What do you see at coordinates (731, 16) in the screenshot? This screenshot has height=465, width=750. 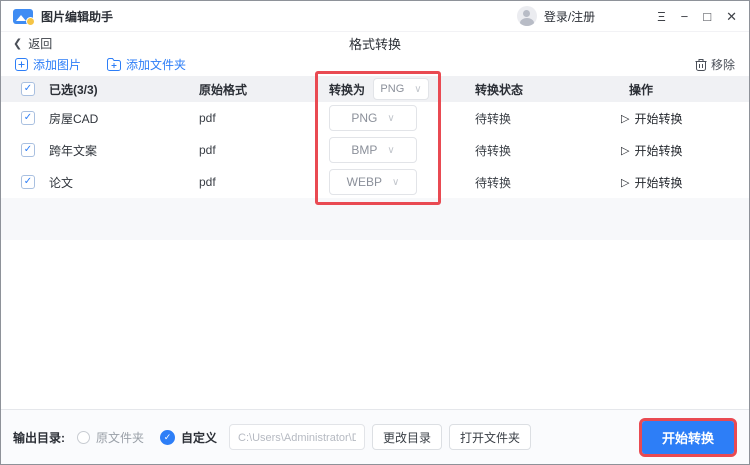 I see `close-button: ✕` at bounding box center [731, 16].